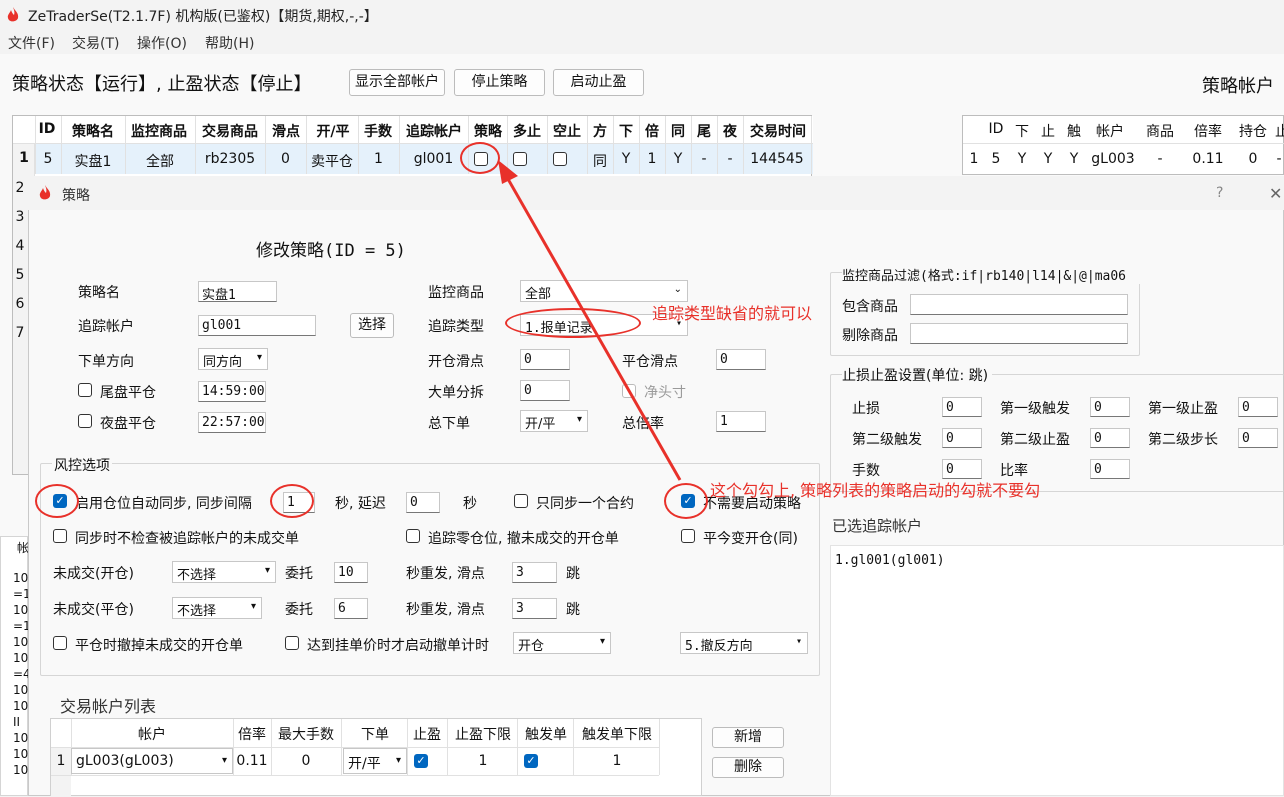 The image size is (1284, 797). Describe the element at coordinates (17, 722) in the screenshot. I see `log-line: II` at that location.